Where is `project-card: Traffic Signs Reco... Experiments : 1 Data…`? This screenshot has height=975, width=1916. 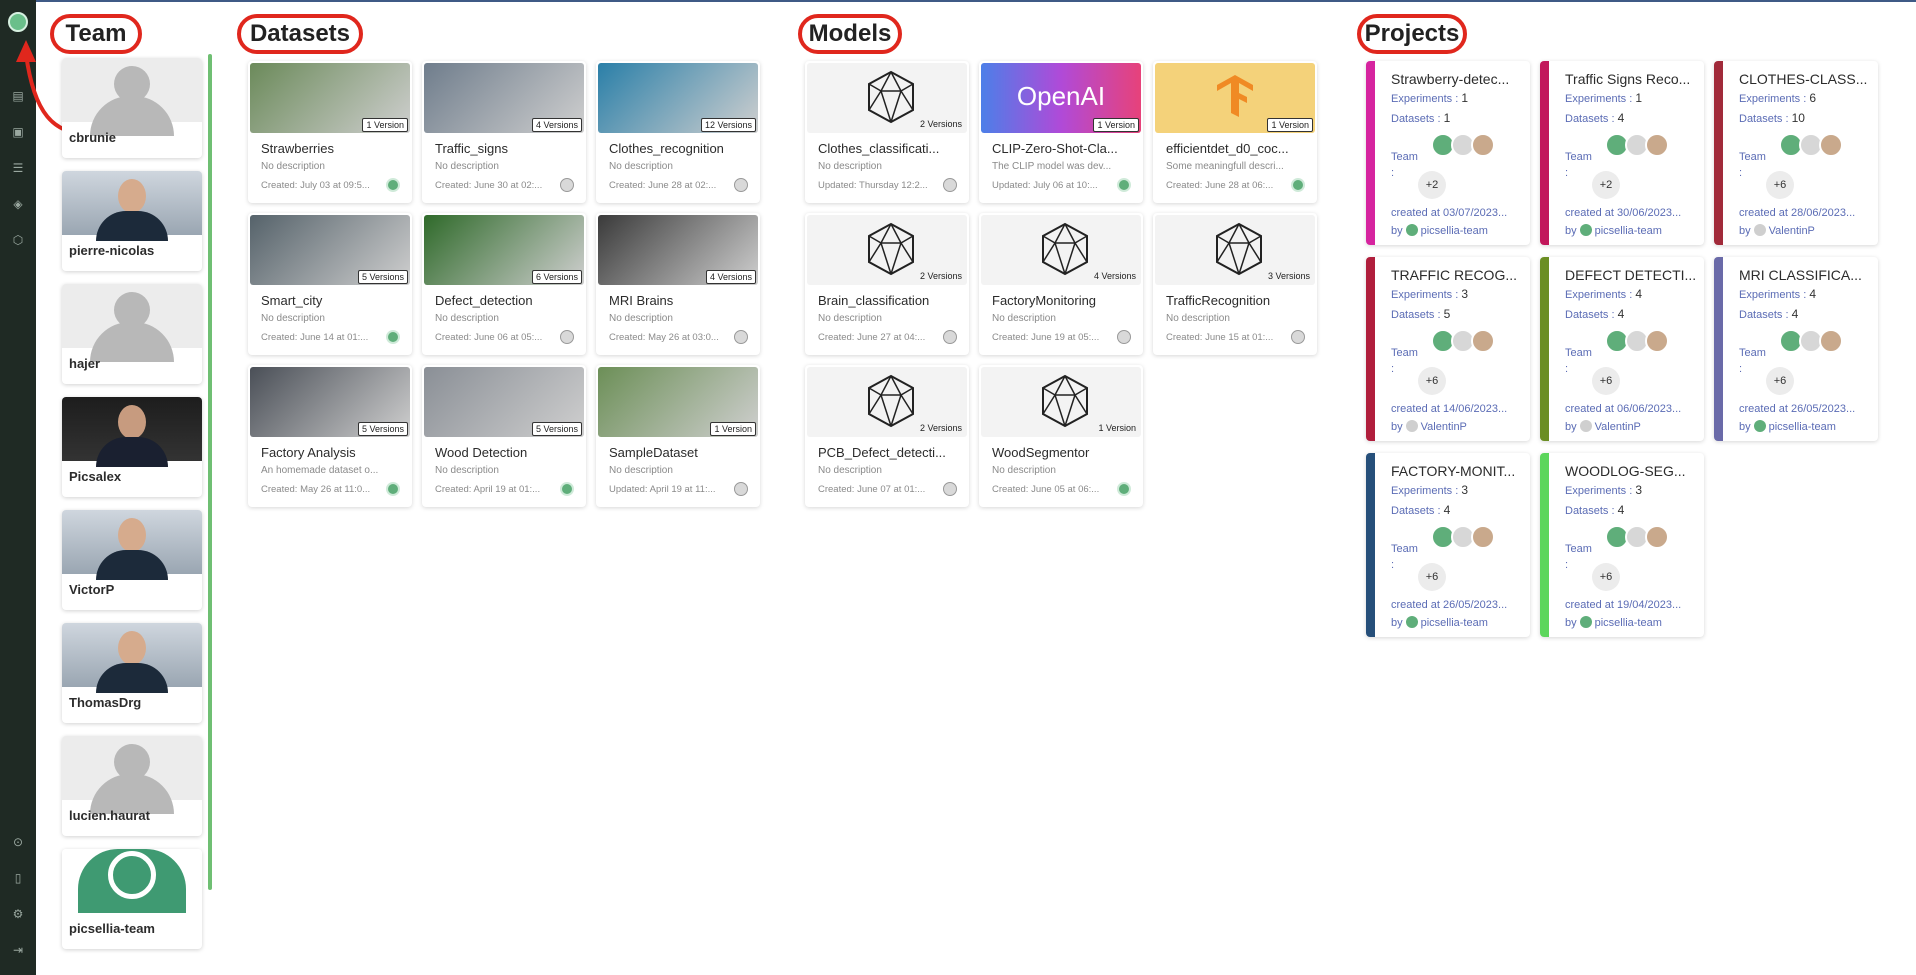
project-card: Traffic Signs Reco... Experiments : 1 Data… is located at coordinates (1622, 153).